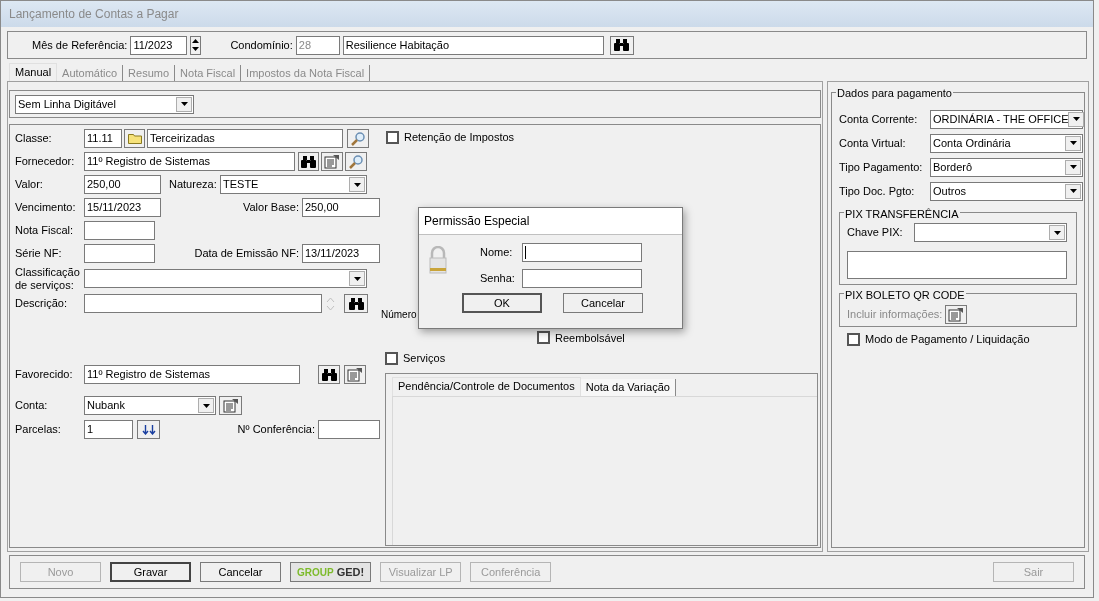  Describe the element at coordinates (1006, 119) in the screenshot. I see `dropdown: ORDINÁRIA - THE OFFICE` at that location.